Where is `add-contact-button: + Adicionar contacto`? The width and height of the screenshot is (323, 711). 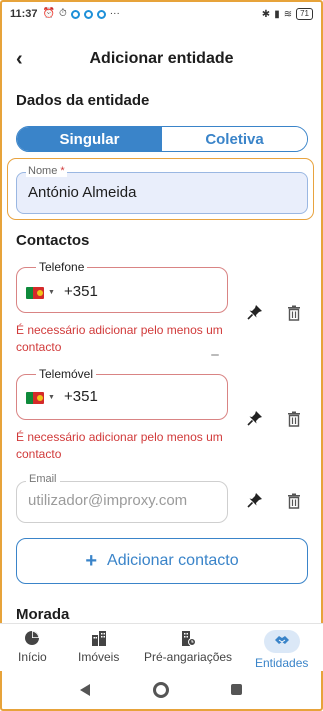 add-contact-button: + Adicionar contacto is located at coordinates (162, 561).